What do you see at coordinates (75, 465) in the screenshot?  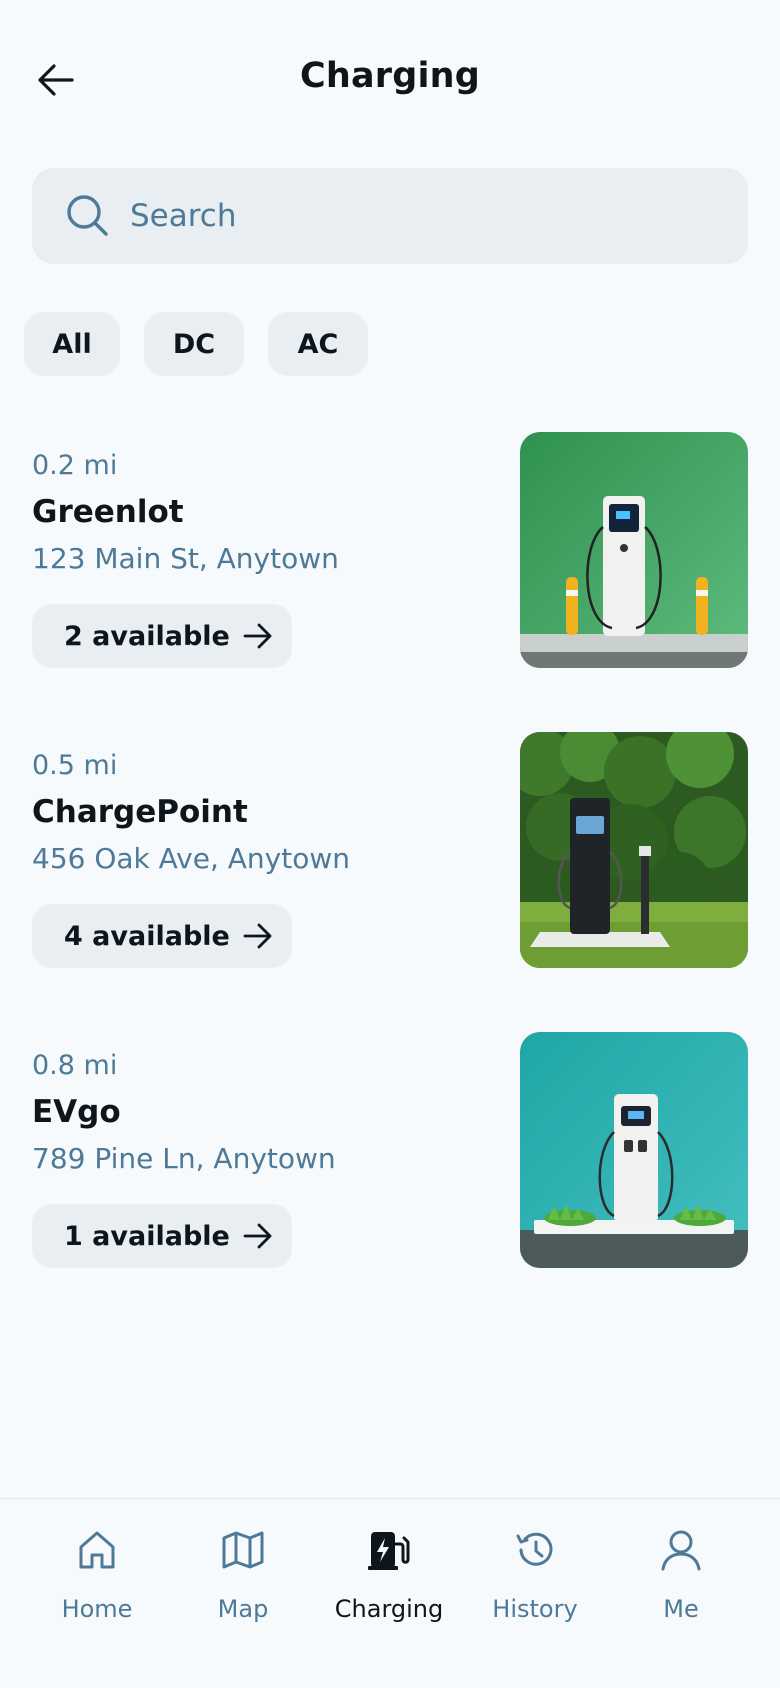 I see `station-distance: 0.2 mi` at bounding box center [75, 465].